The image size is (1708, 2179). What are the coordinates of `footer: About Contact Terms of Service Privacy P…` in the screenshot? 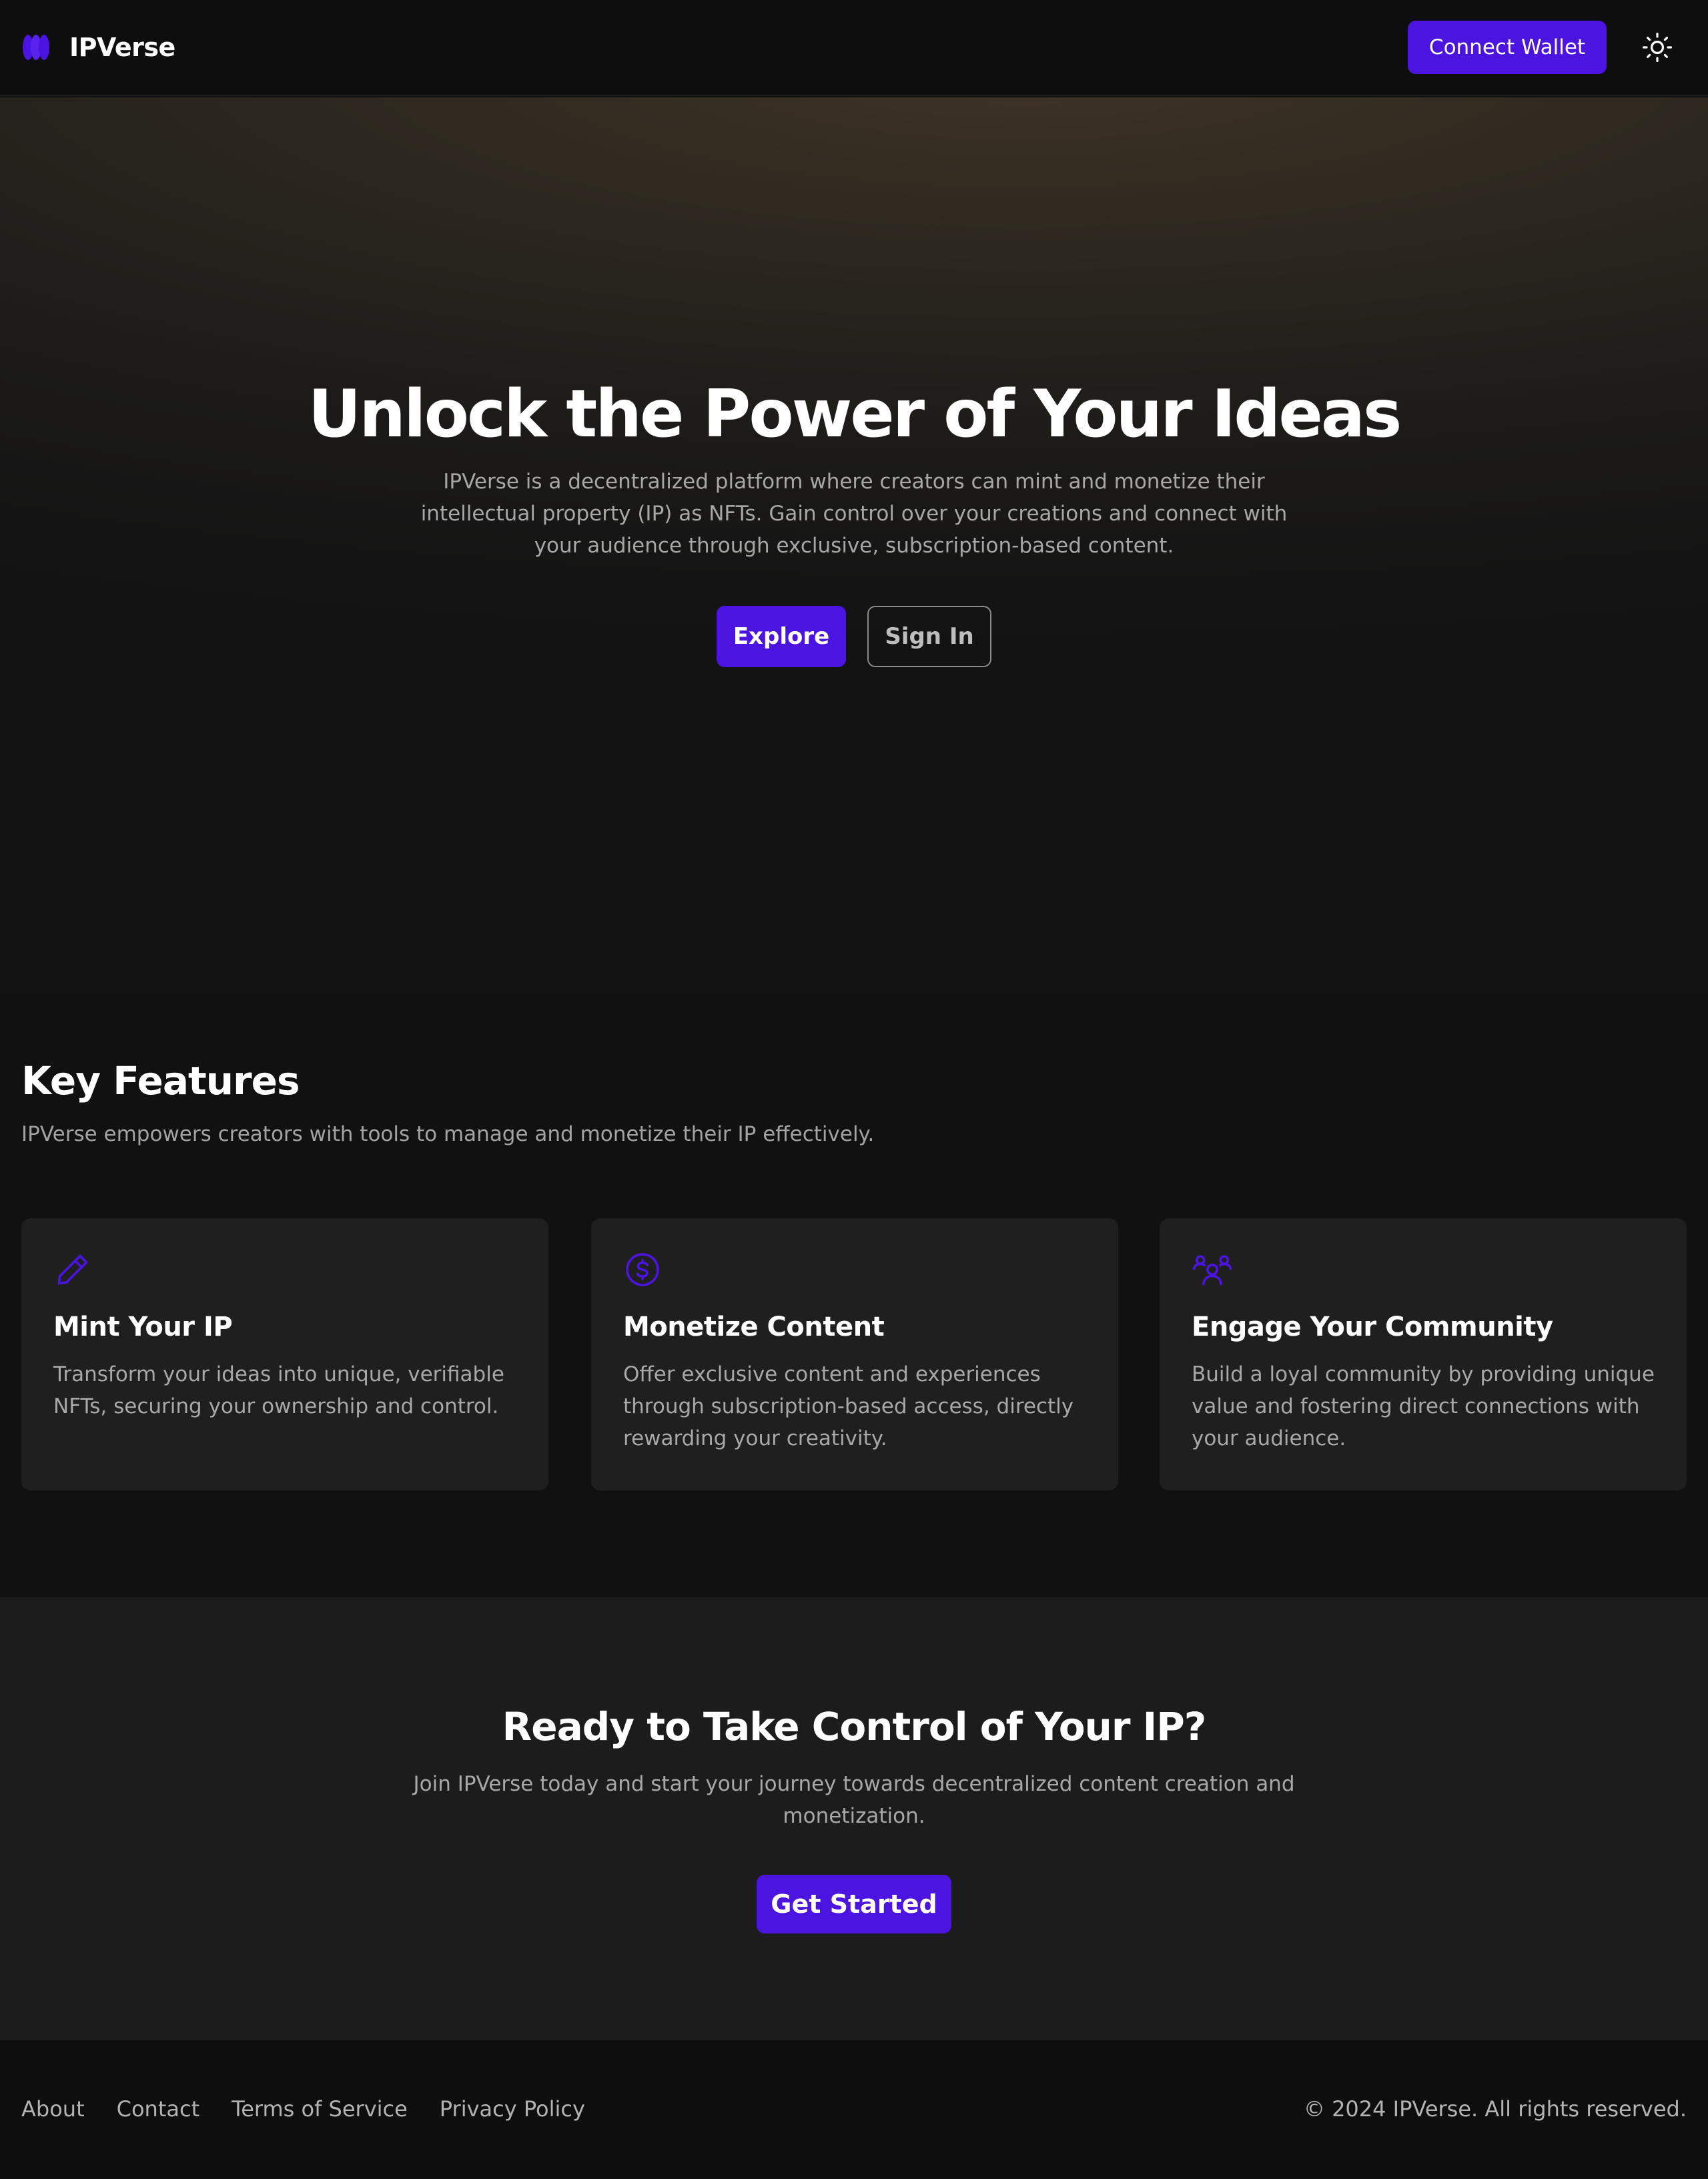 It's located at (854, 2109).